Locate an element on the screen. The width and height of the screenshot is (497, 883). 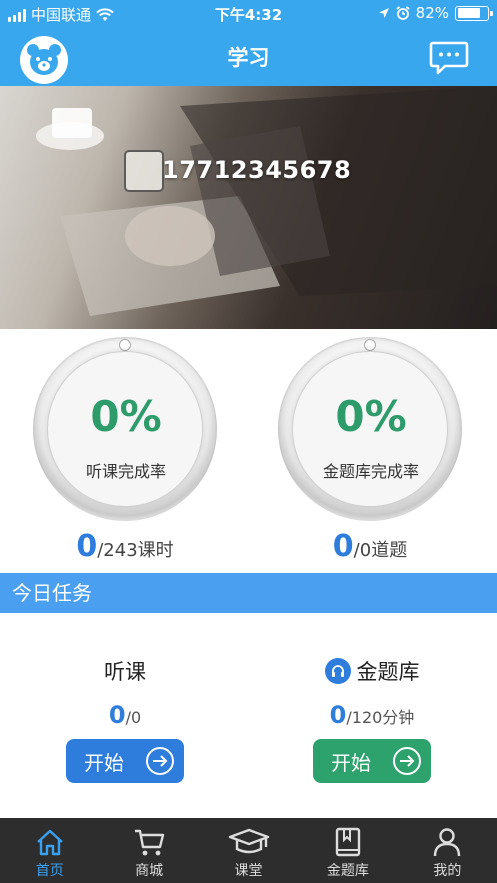
tab-bar: 首页 商城 课堂 金题库 我的 is located at coordinates (248, 850).